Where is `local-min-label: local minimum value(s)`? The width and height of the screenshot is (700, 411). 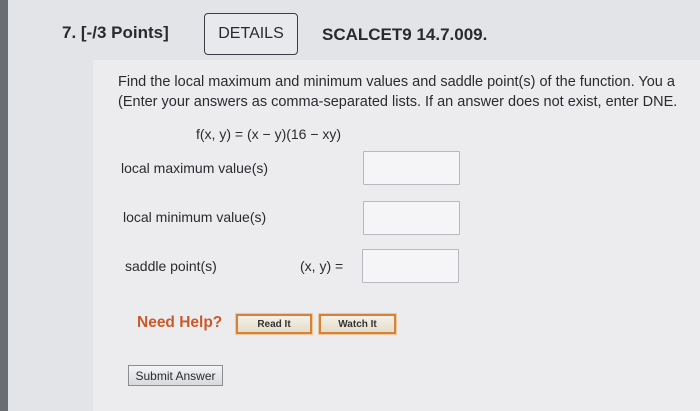
local-min-label: local minimum value(s) is located at coordinates (195, 217).